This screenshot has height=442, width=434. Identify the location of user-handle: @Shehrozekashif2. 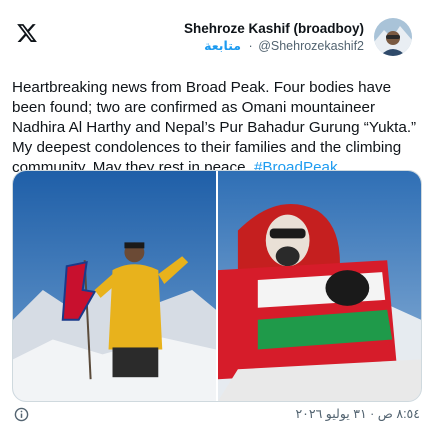
(311, 46).